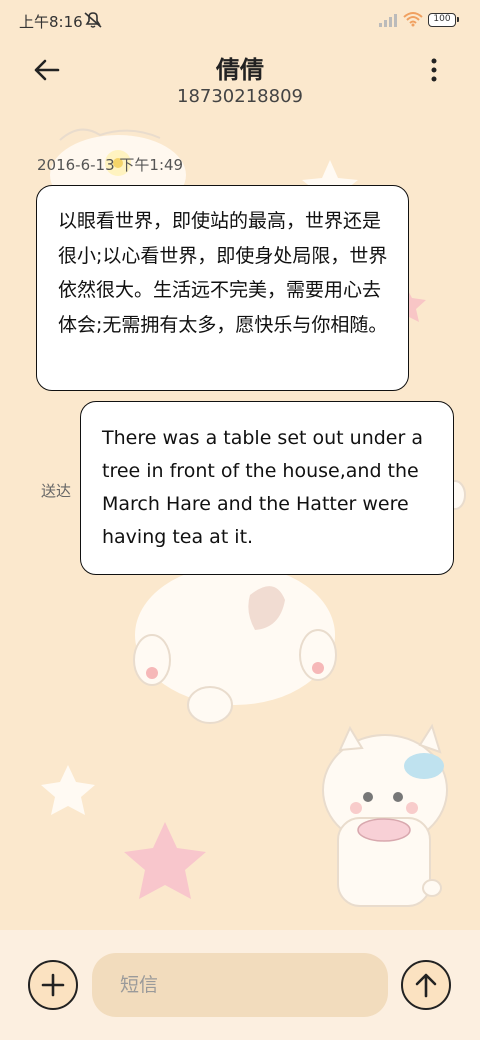 The height and width of the screenshot is (1040, 480). I want to click on sms-input, so click(240, 985).